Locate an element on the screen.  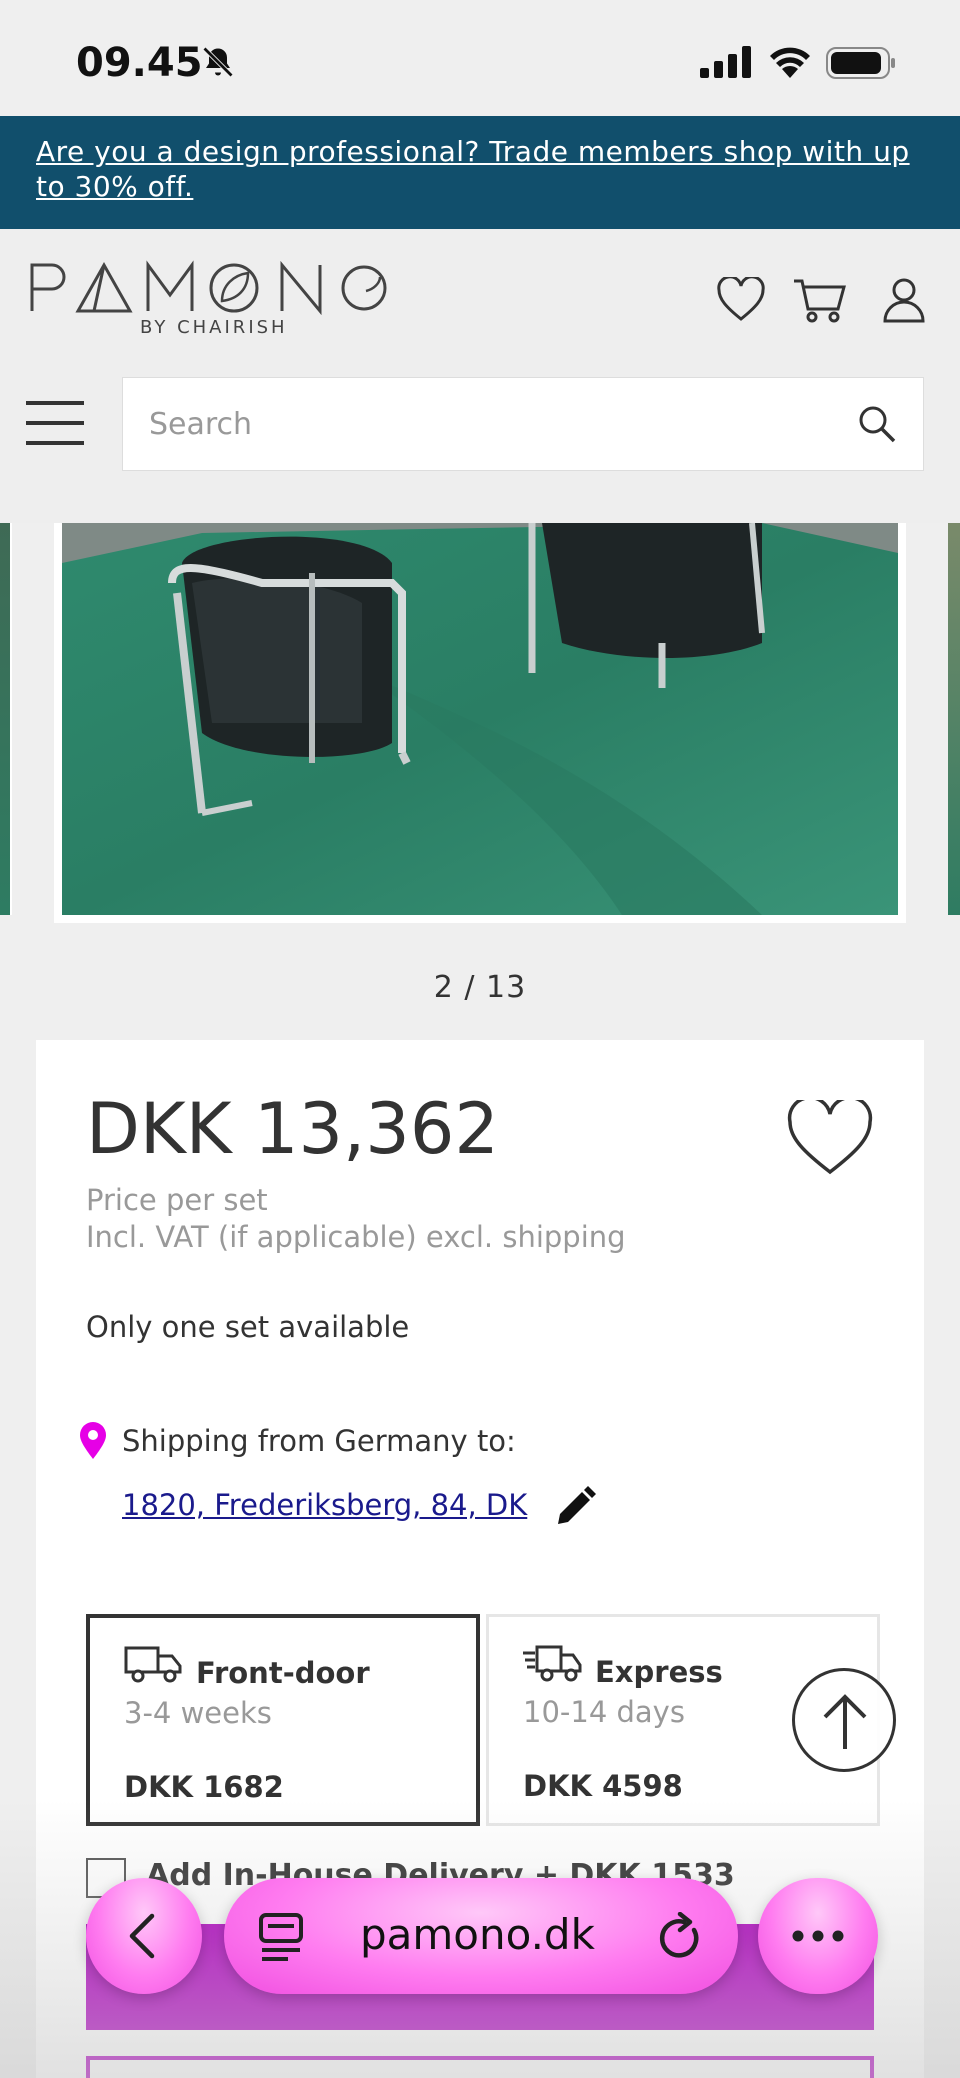
price-unit: Price per set is located at coordinates (177, 1200).